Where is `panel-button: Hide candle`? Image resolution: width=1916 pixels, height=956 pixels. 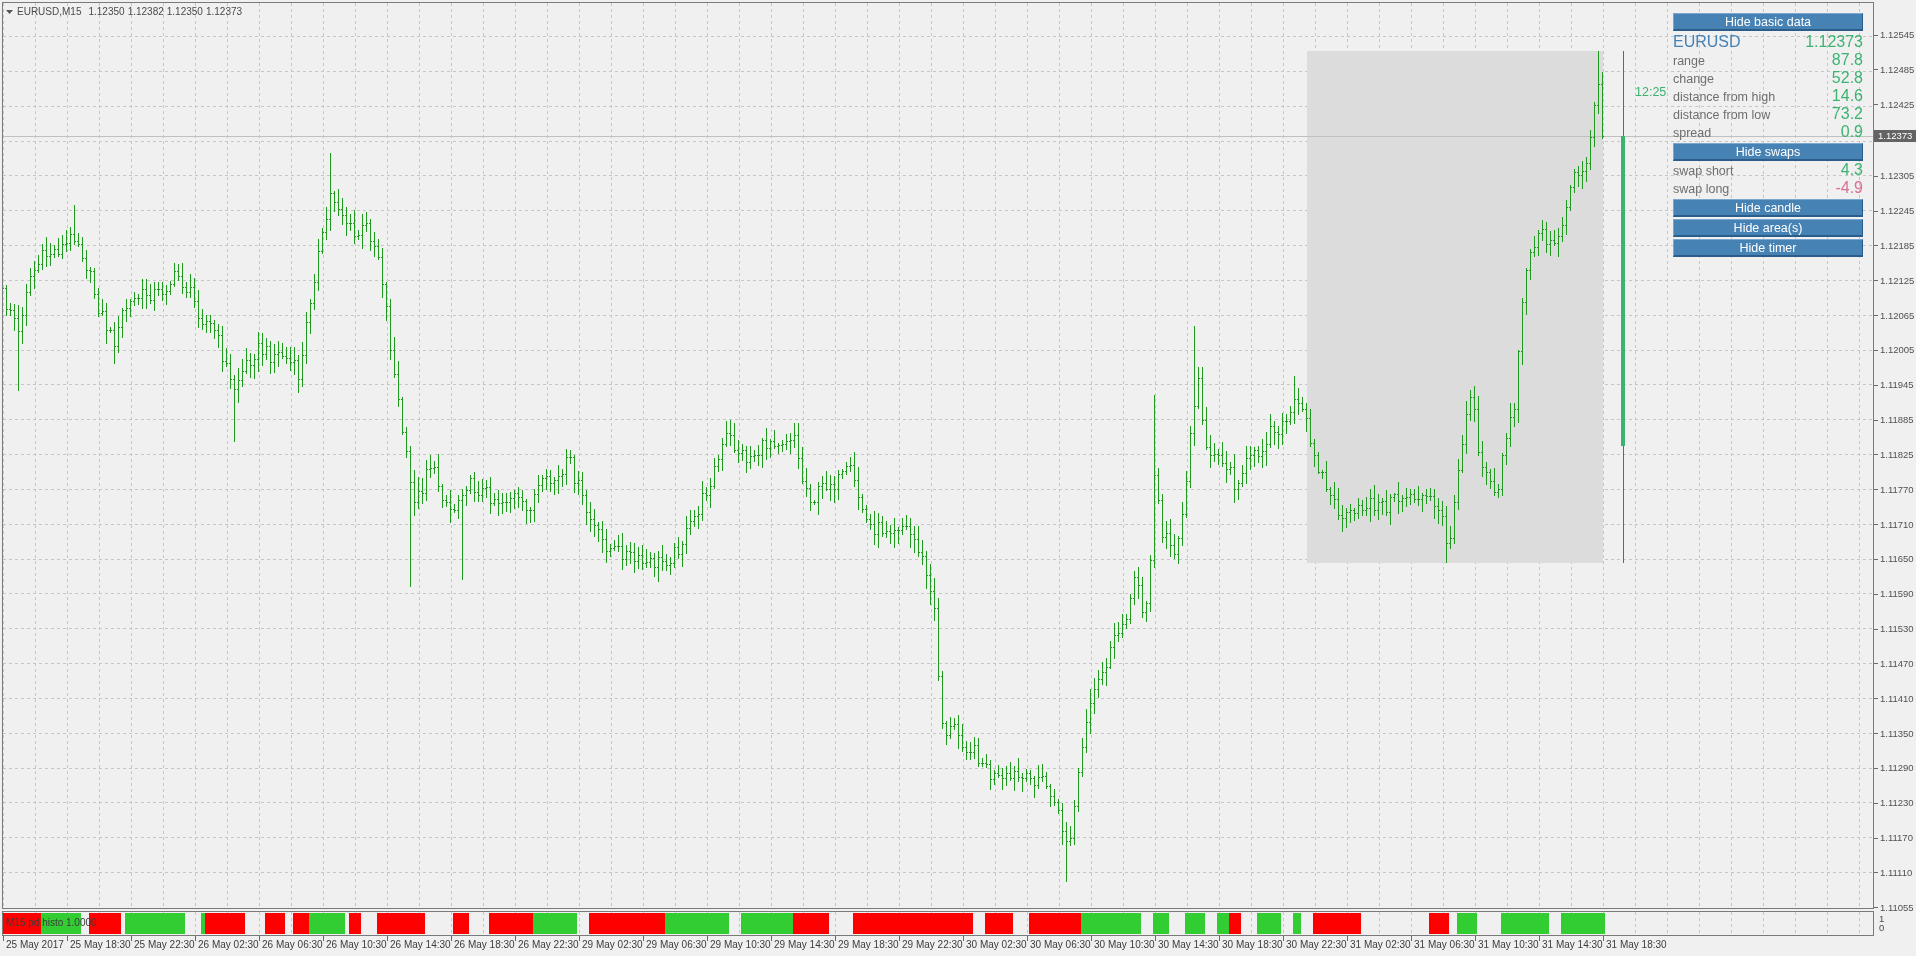
panel-button: Hide candle is located at coordinates (1768, 208).